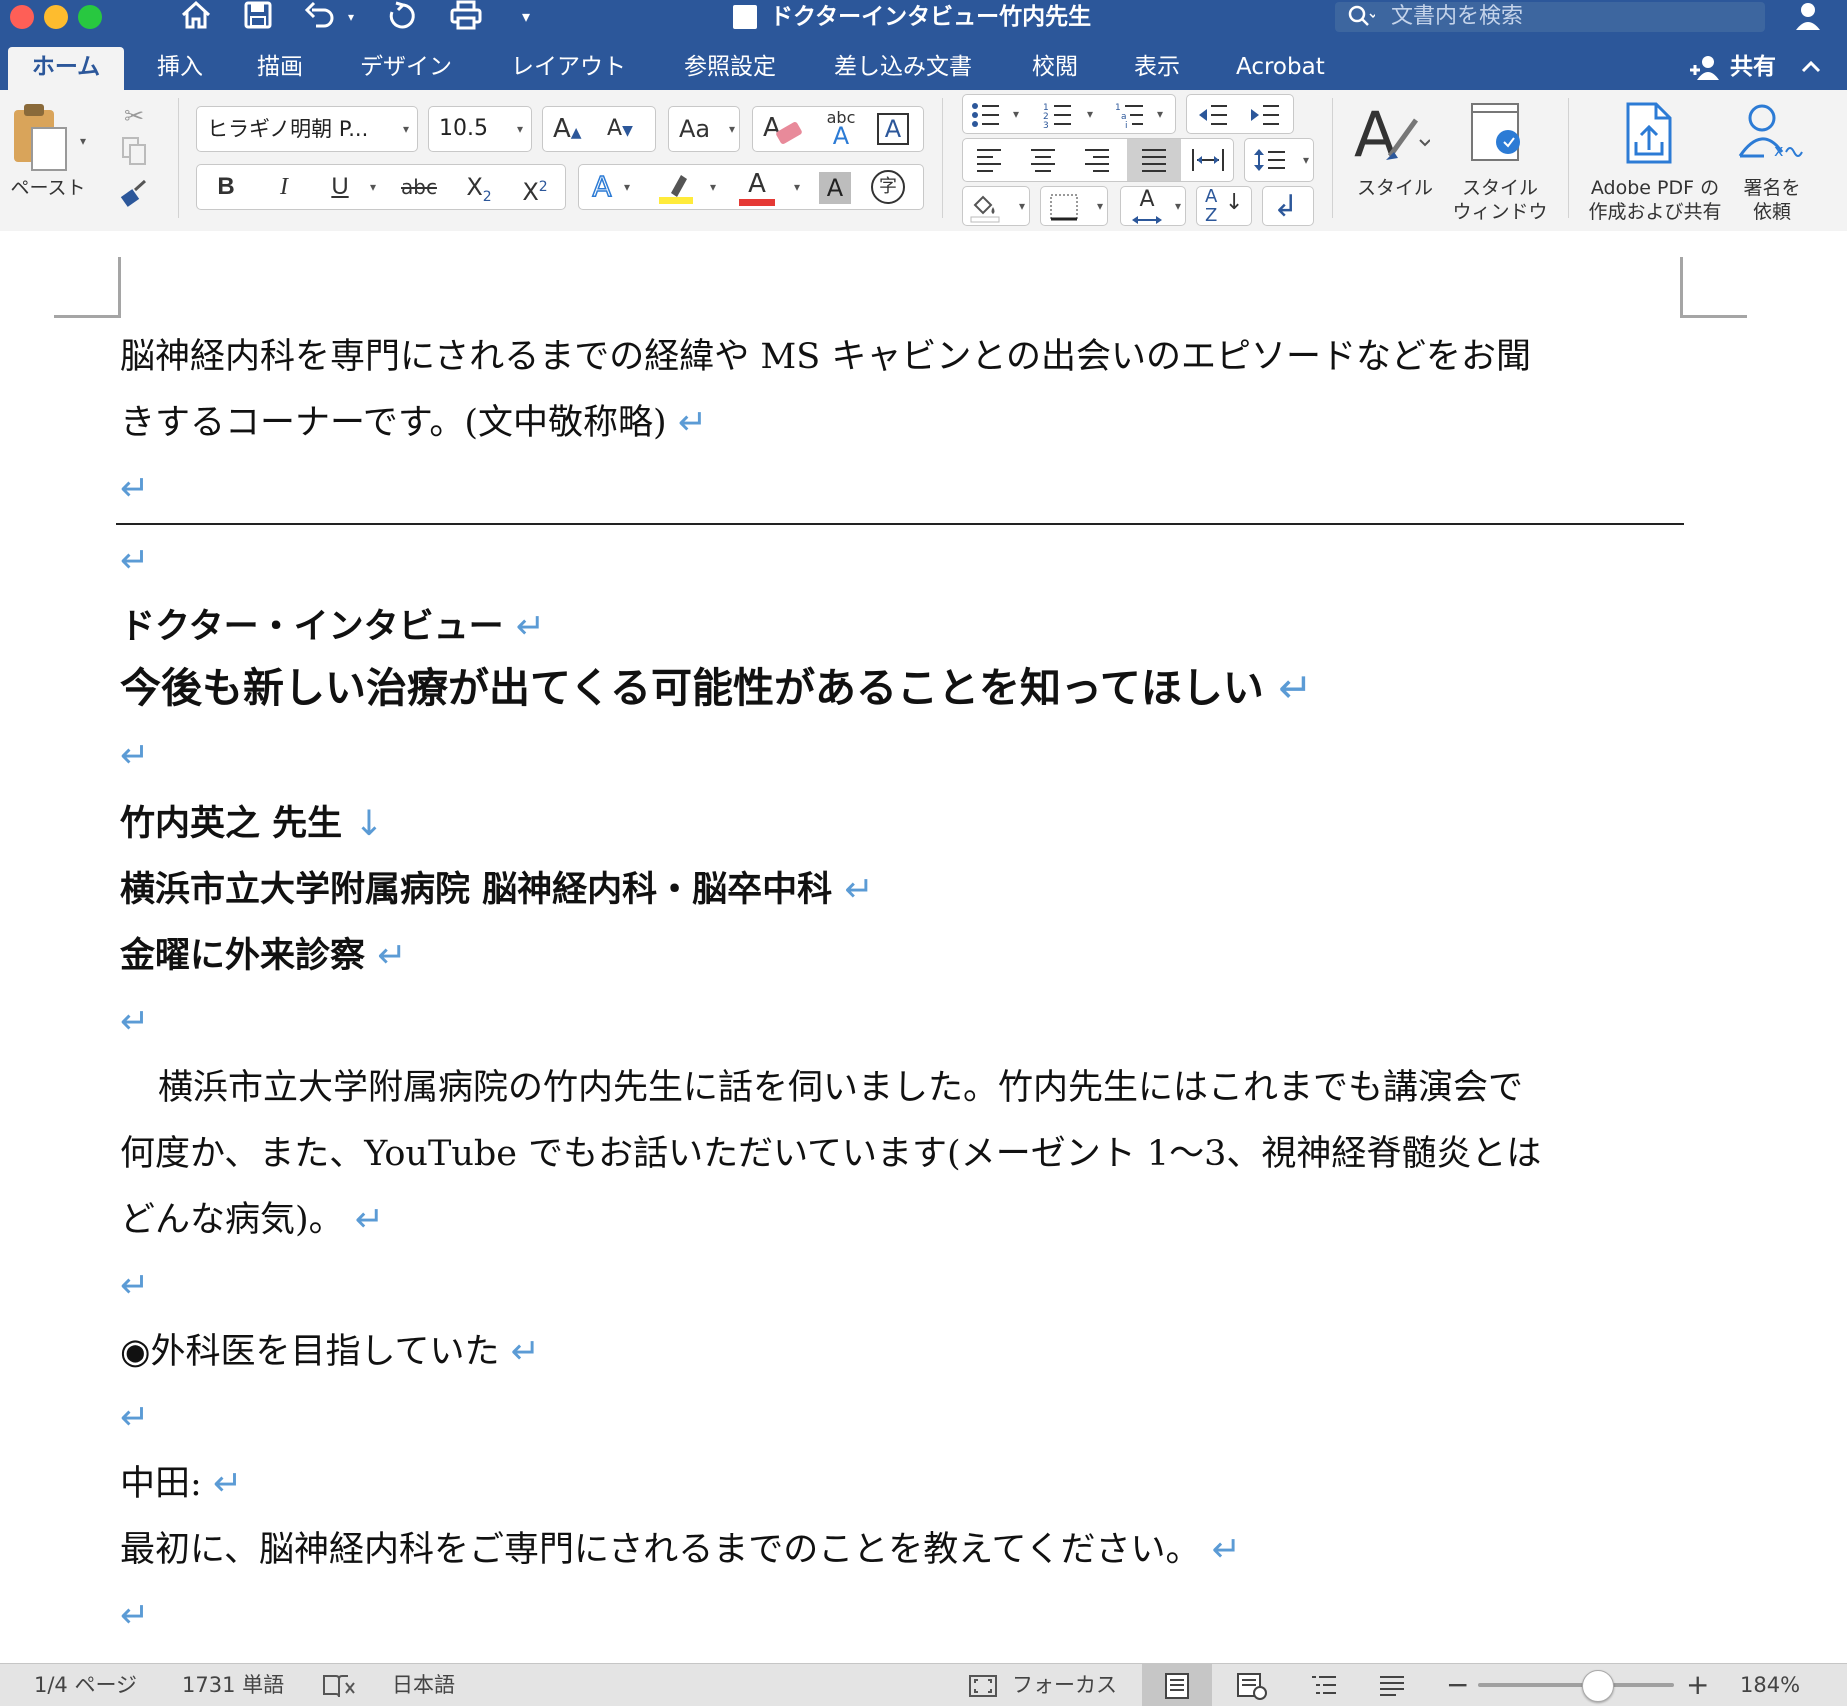 Image resolution: width=1847 pixels, height=1706 pixels. Describe the element at coordinates (1058, 117) in the screenshot. I see `numbered-list-icon: 123` at that location.